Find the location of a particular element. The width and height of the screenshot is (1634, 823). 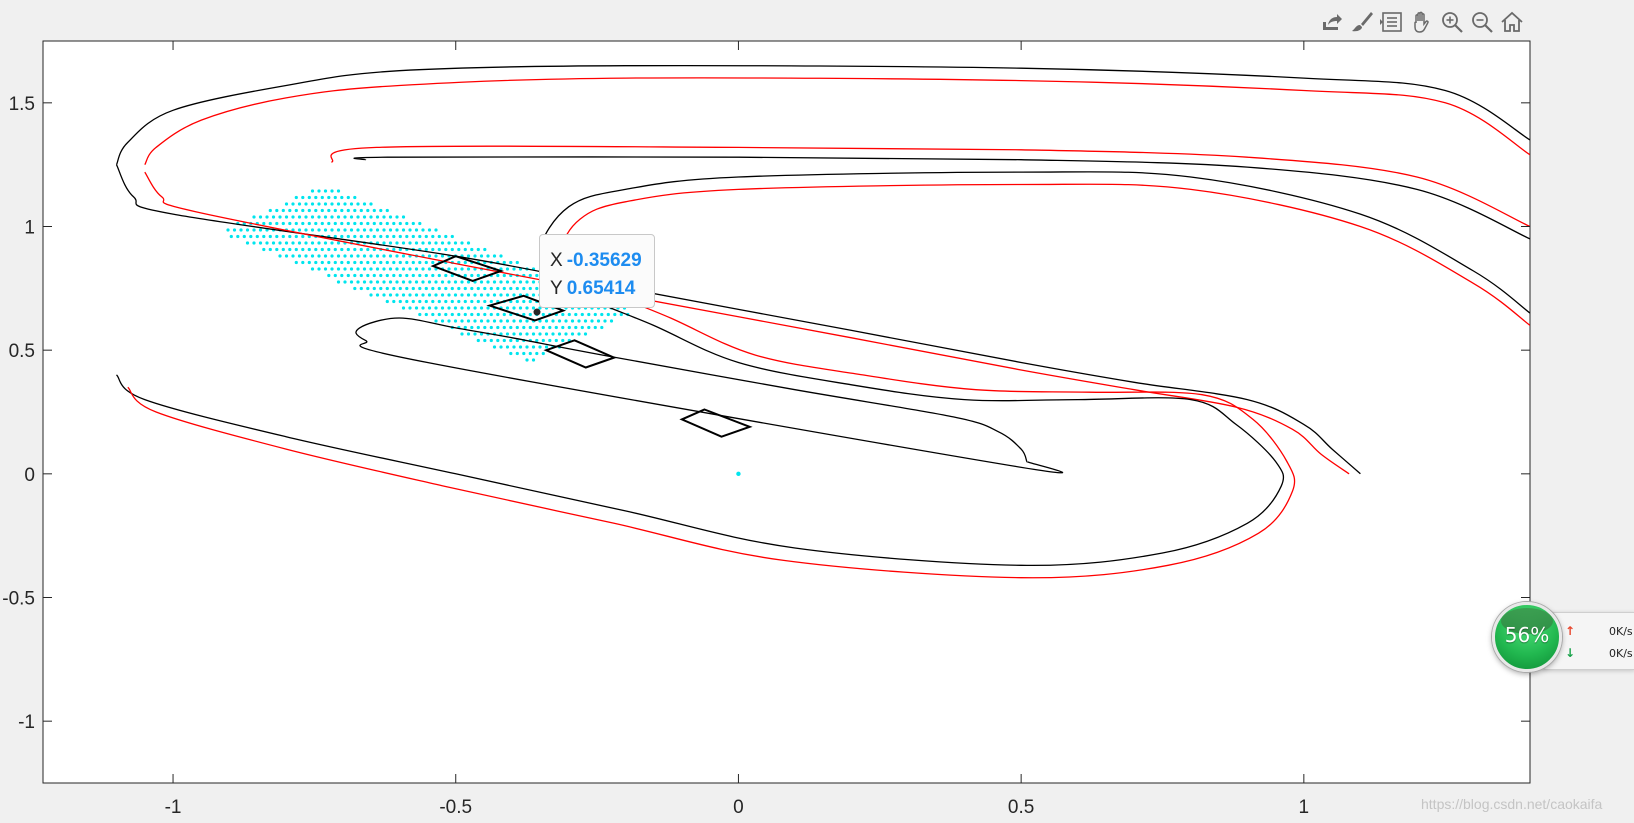

legend-button is located at coordinates (1391, 24).